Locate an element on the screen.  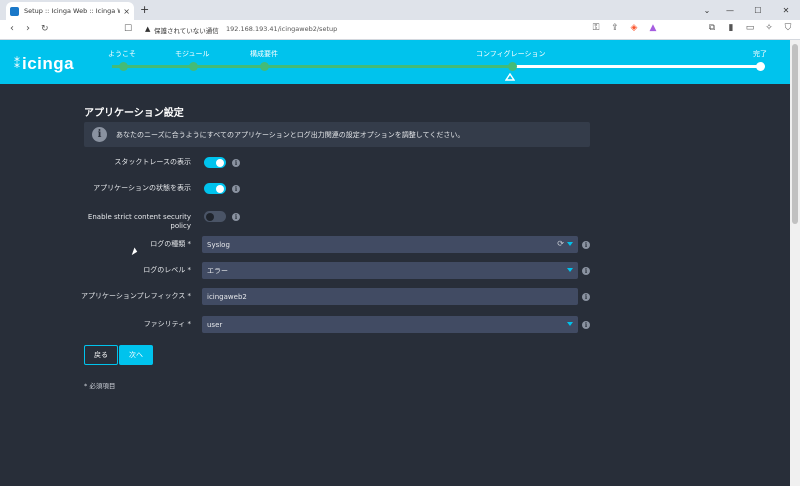
window-controls: ⌄ — ☐ ✕ is located at coordinates (749, 10).